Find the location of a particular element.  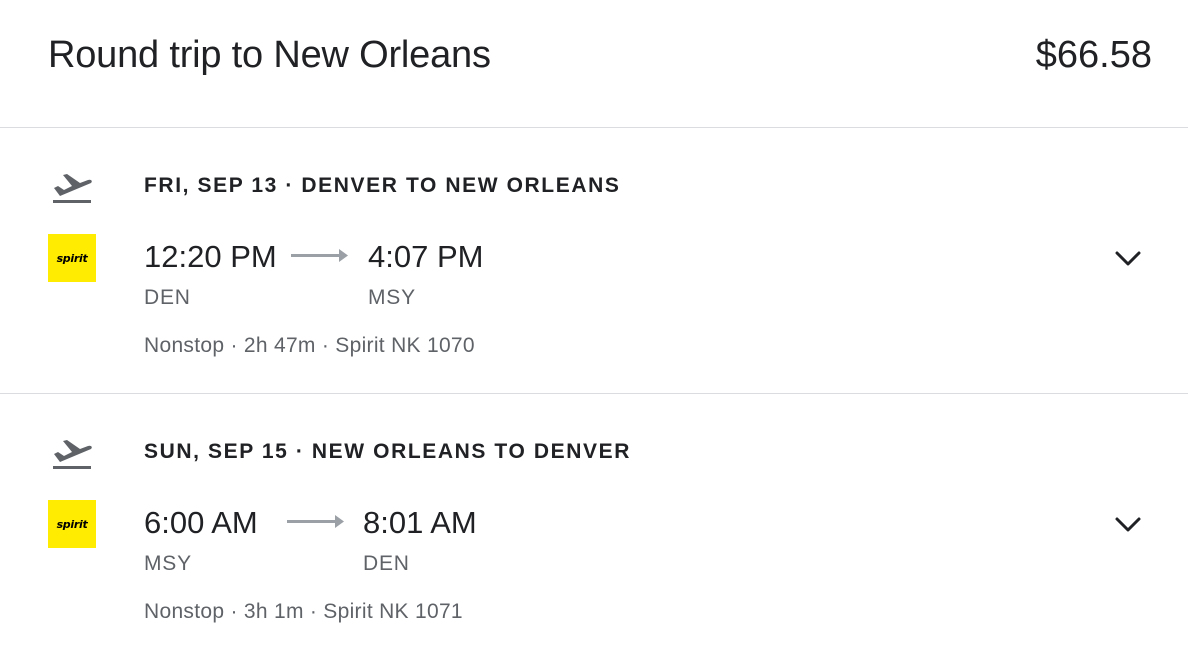

trip-price: $66.58 is located at coordinates (1093, 55).